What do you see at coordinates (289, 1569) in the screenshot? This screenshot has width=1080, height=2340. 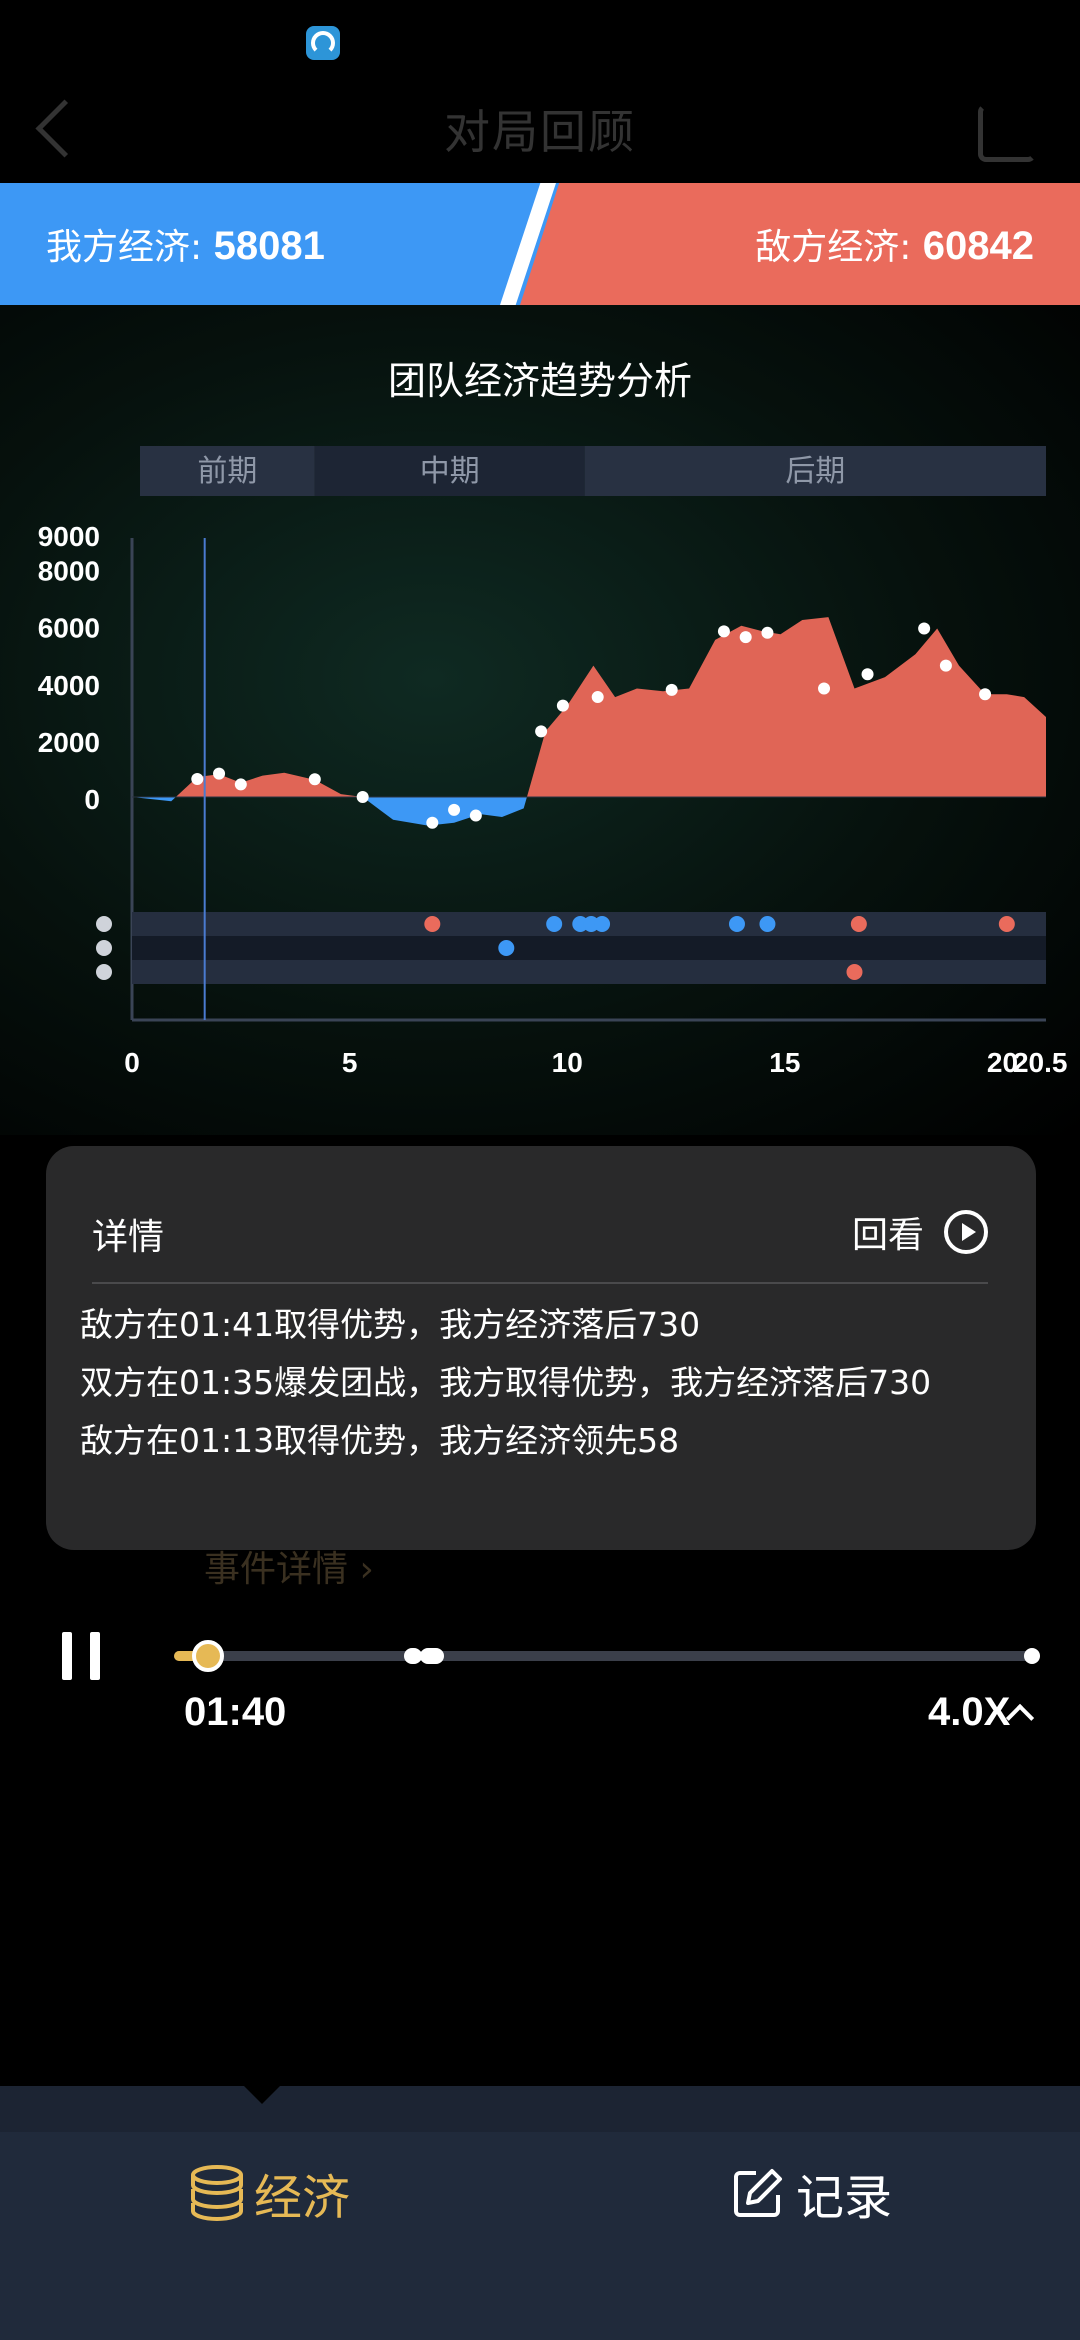 I see `event-details-link: 事件详情 ›` at bounding box center [289, 1569].